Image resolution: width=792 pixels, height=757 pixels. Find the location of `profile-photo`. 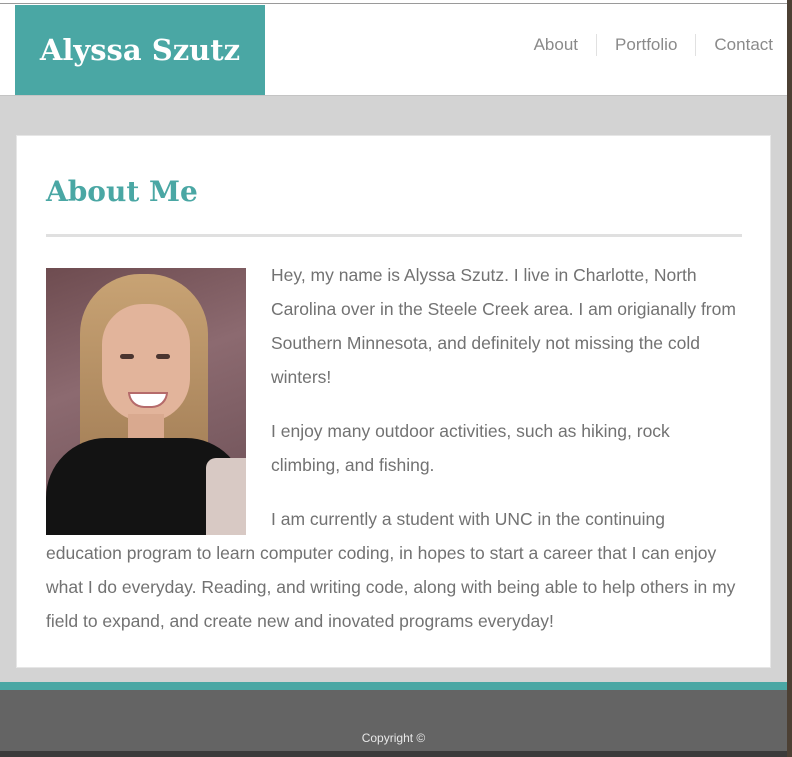

profile-photo is located at coordinates (146, 401).